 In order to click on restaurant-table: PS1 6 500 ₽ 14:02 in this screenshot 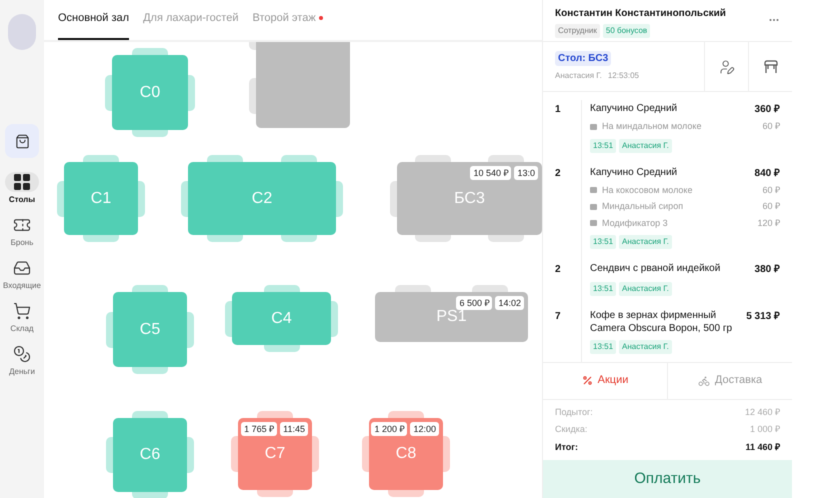, I will do `click(451, 317)`.